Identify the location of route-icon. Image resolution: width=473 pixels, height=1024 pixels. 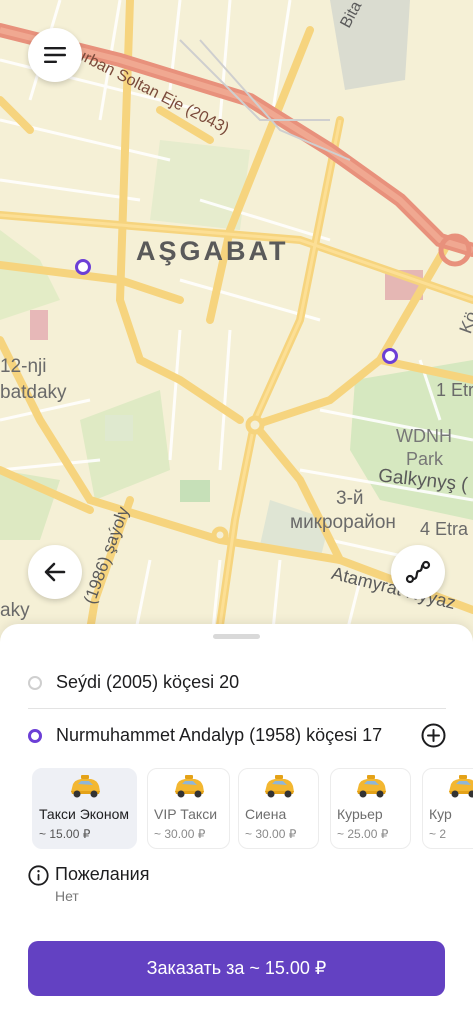
(418, 572).